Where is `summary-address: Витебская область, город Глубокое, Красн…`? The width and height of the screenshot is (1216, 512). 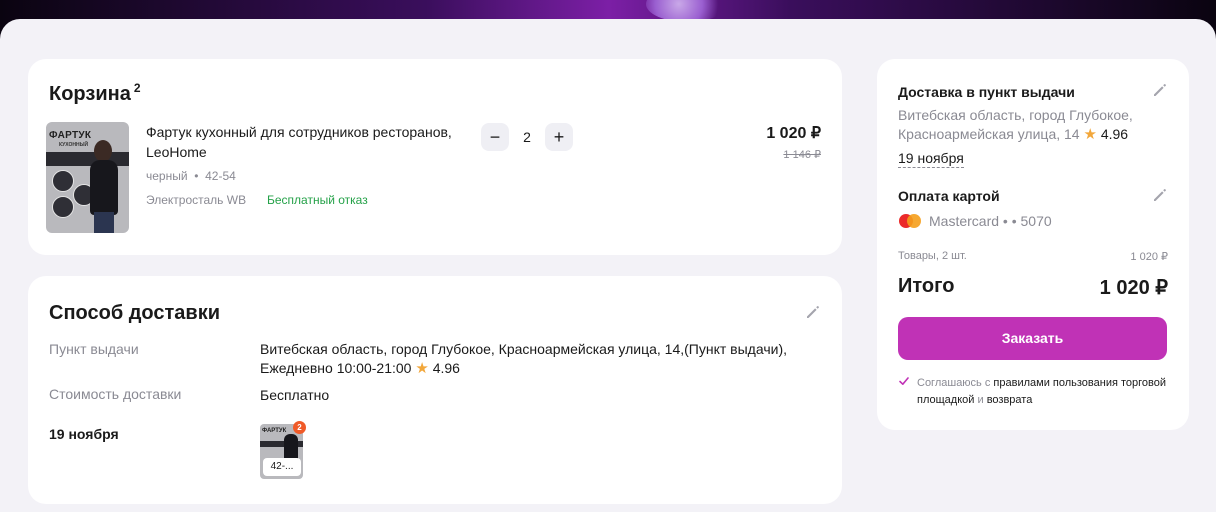
summary-address: Витебская область, город Глубокое, Красн… is located at coordinates (1033, 125).